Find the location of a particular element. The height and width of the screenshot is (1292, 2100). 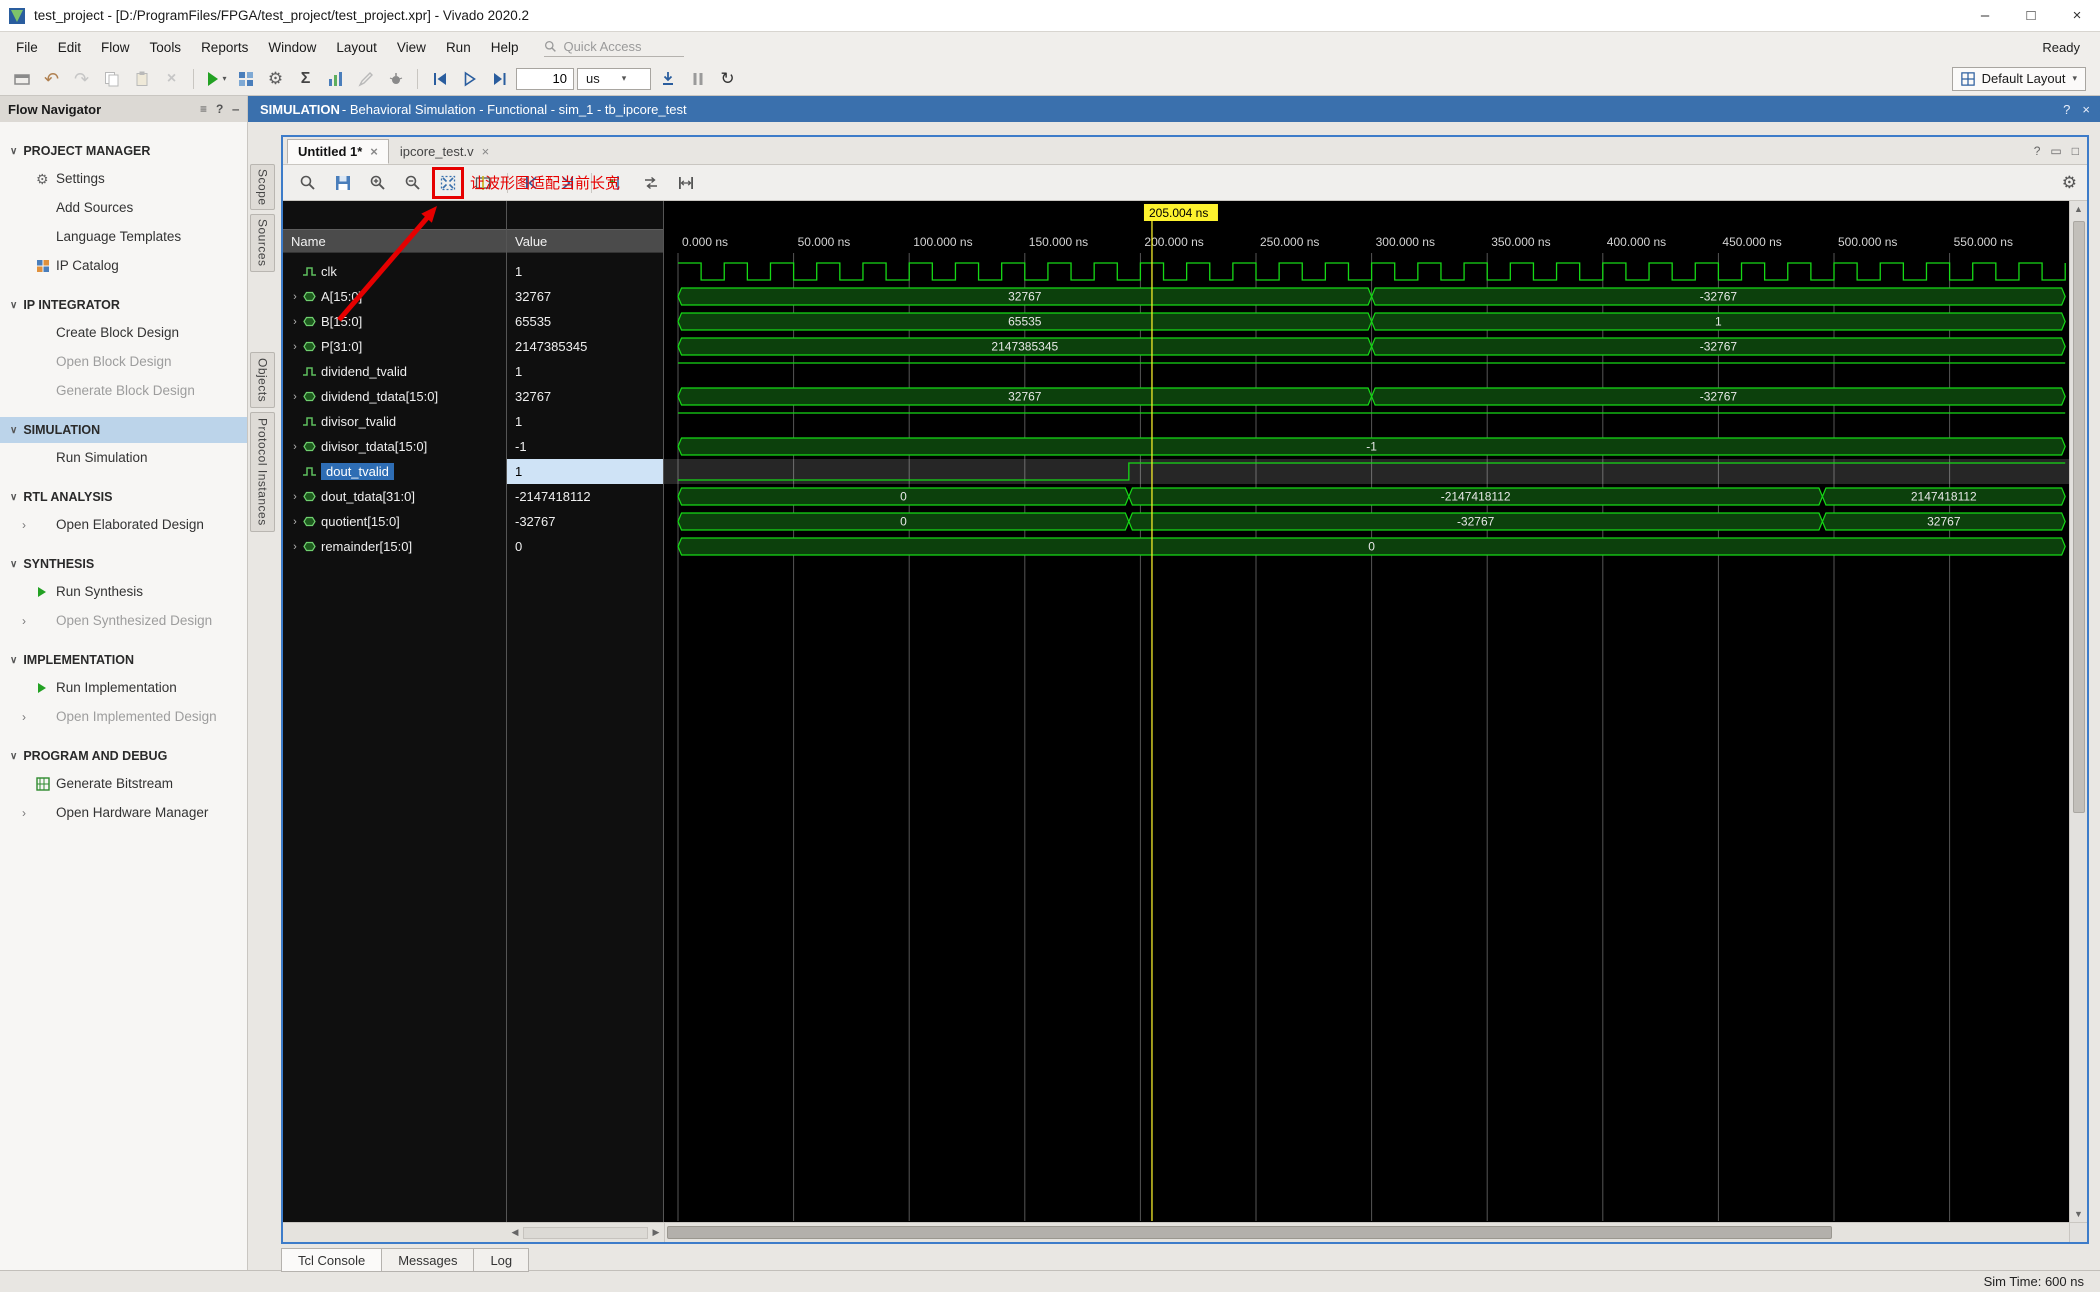

flow-section-program-and-debug: ∨ PROGRAM AND DEBUG is located at coordinates (123, 756).